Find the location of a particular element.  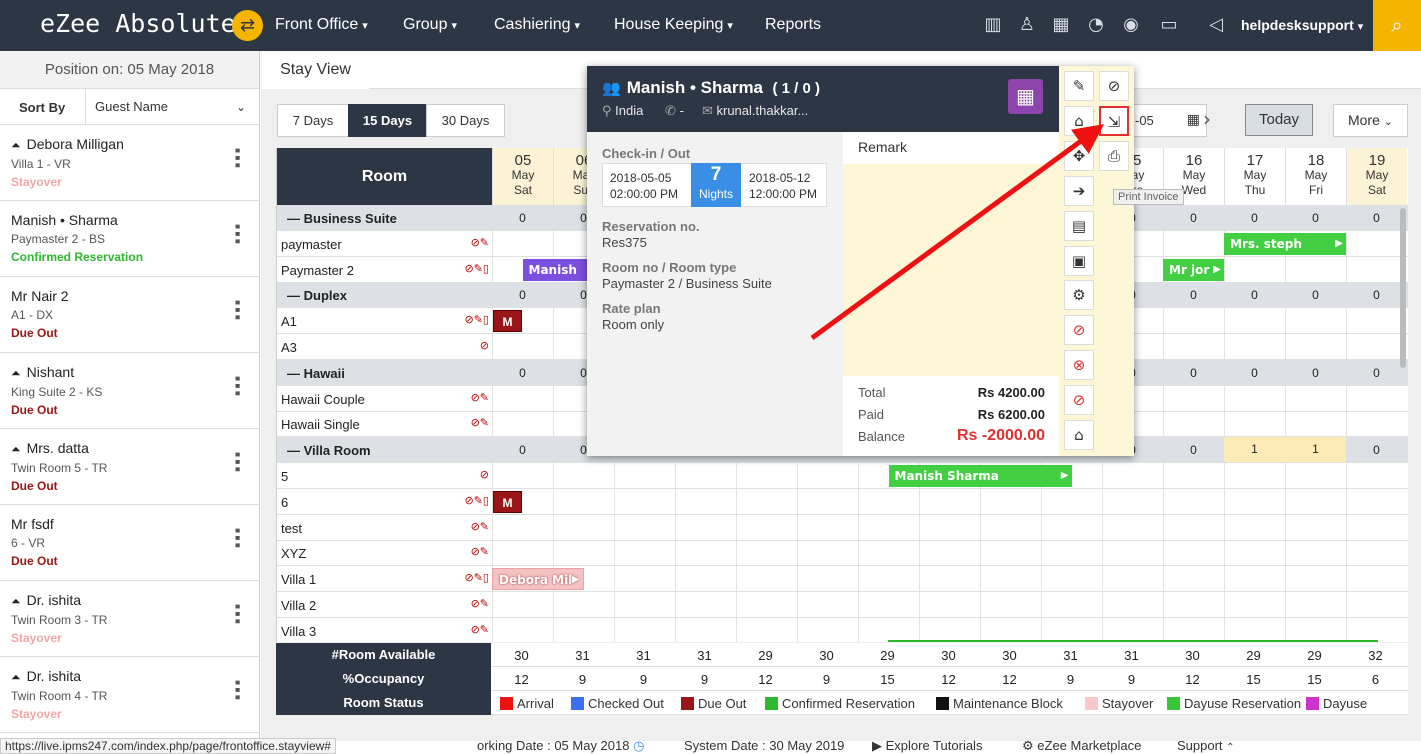

nav-front-office: Front Office ▾ is located at coordinates (321, 25).